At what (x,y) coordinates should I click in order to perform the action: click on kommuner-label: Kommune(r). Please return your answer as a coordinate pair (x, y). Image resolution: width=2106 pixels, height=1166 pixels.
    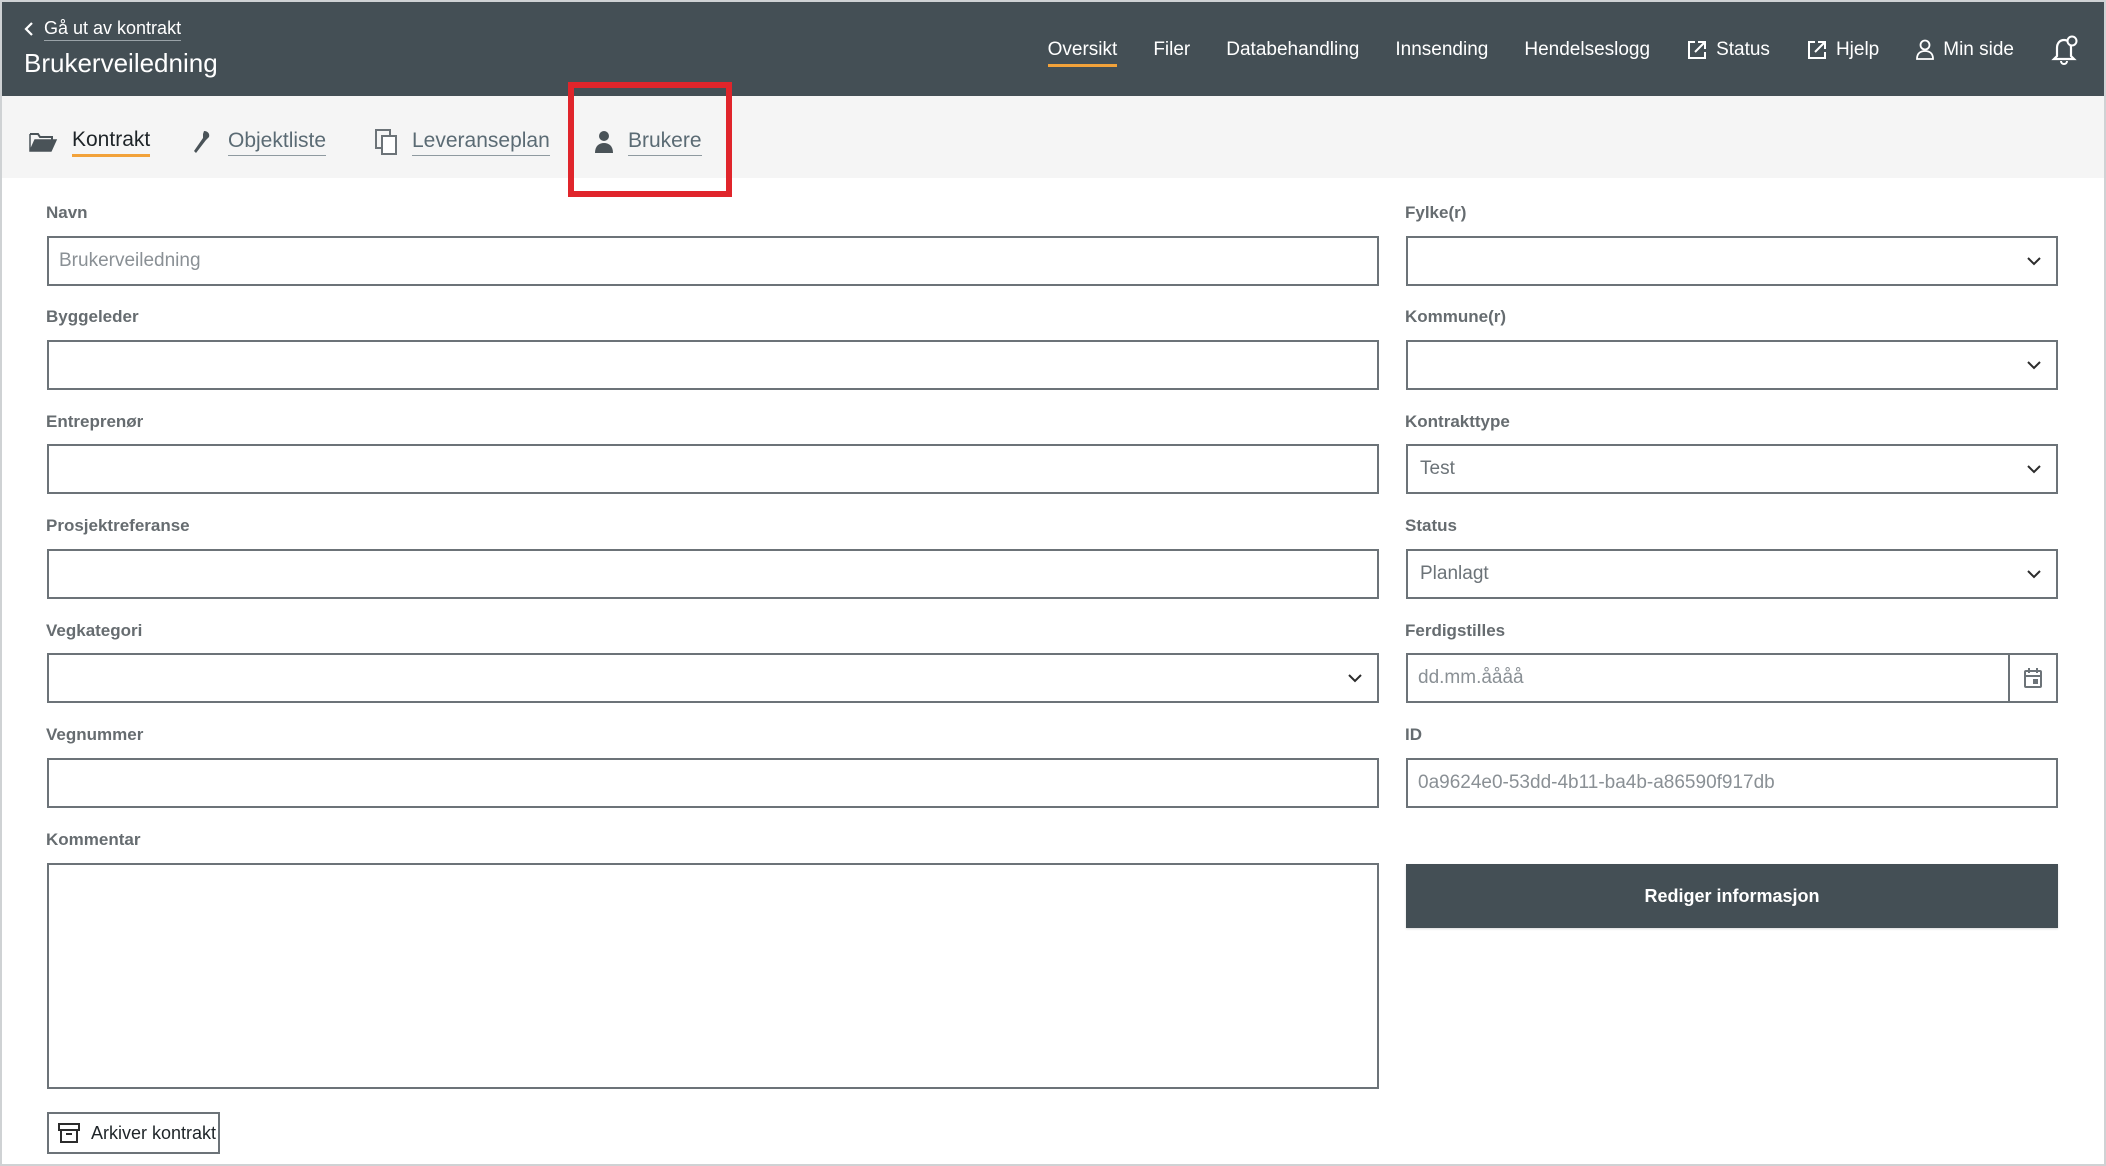
    Looking at the image, I should click on (1456, 316).